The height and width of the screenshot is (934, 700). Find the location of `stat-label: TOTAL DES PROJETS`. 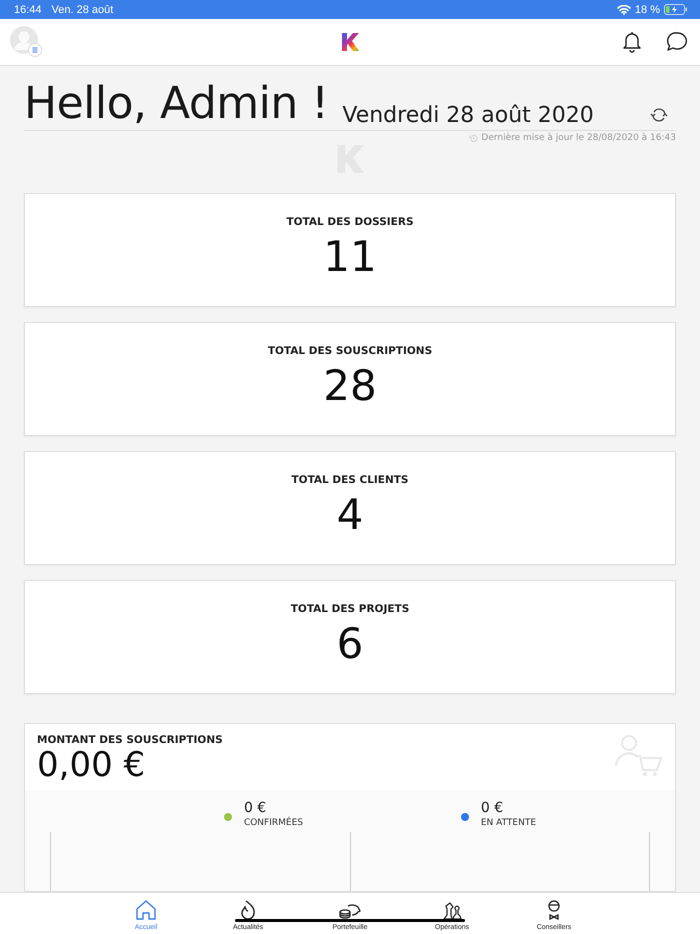

stat-label: TOTAL DES PROJETS is located at coordinates (350, 609).